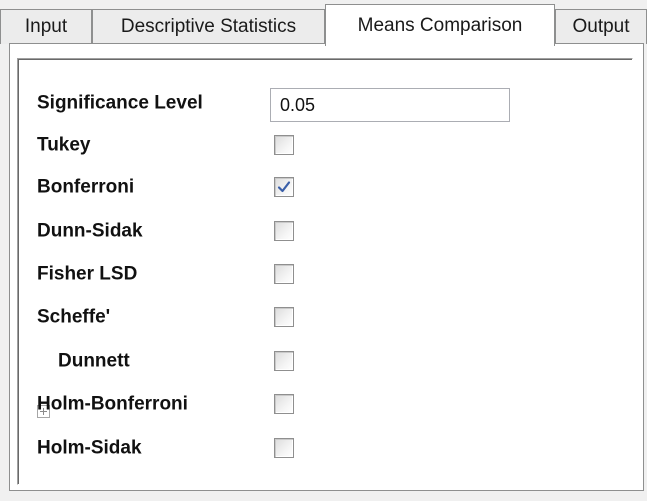 This screenshot has height=501, width=647. Describe the element at coordinates (284, 317) in the screenshot. I see `scheffe-checkbox` at that location.